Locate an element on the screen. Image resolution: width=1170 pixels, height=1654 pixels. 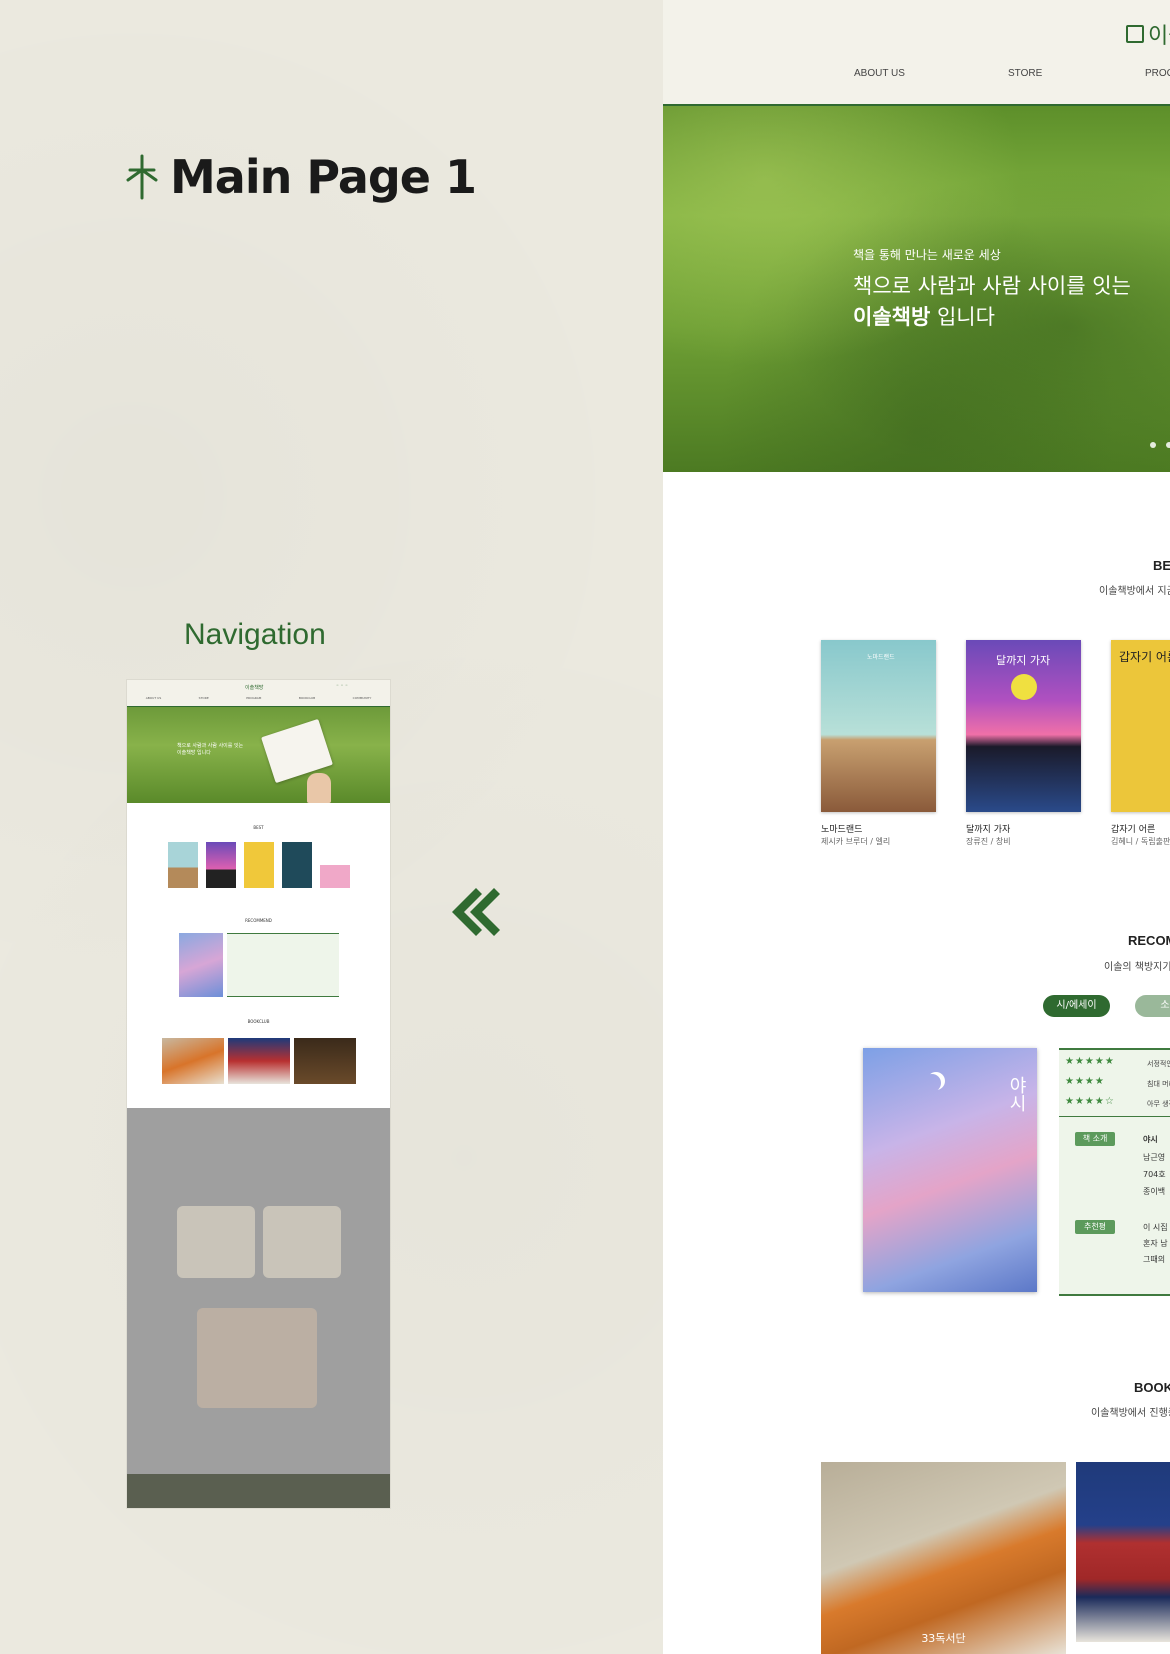
tag-book-intro: 책 소개 is located at coordinates (1095, 1139).